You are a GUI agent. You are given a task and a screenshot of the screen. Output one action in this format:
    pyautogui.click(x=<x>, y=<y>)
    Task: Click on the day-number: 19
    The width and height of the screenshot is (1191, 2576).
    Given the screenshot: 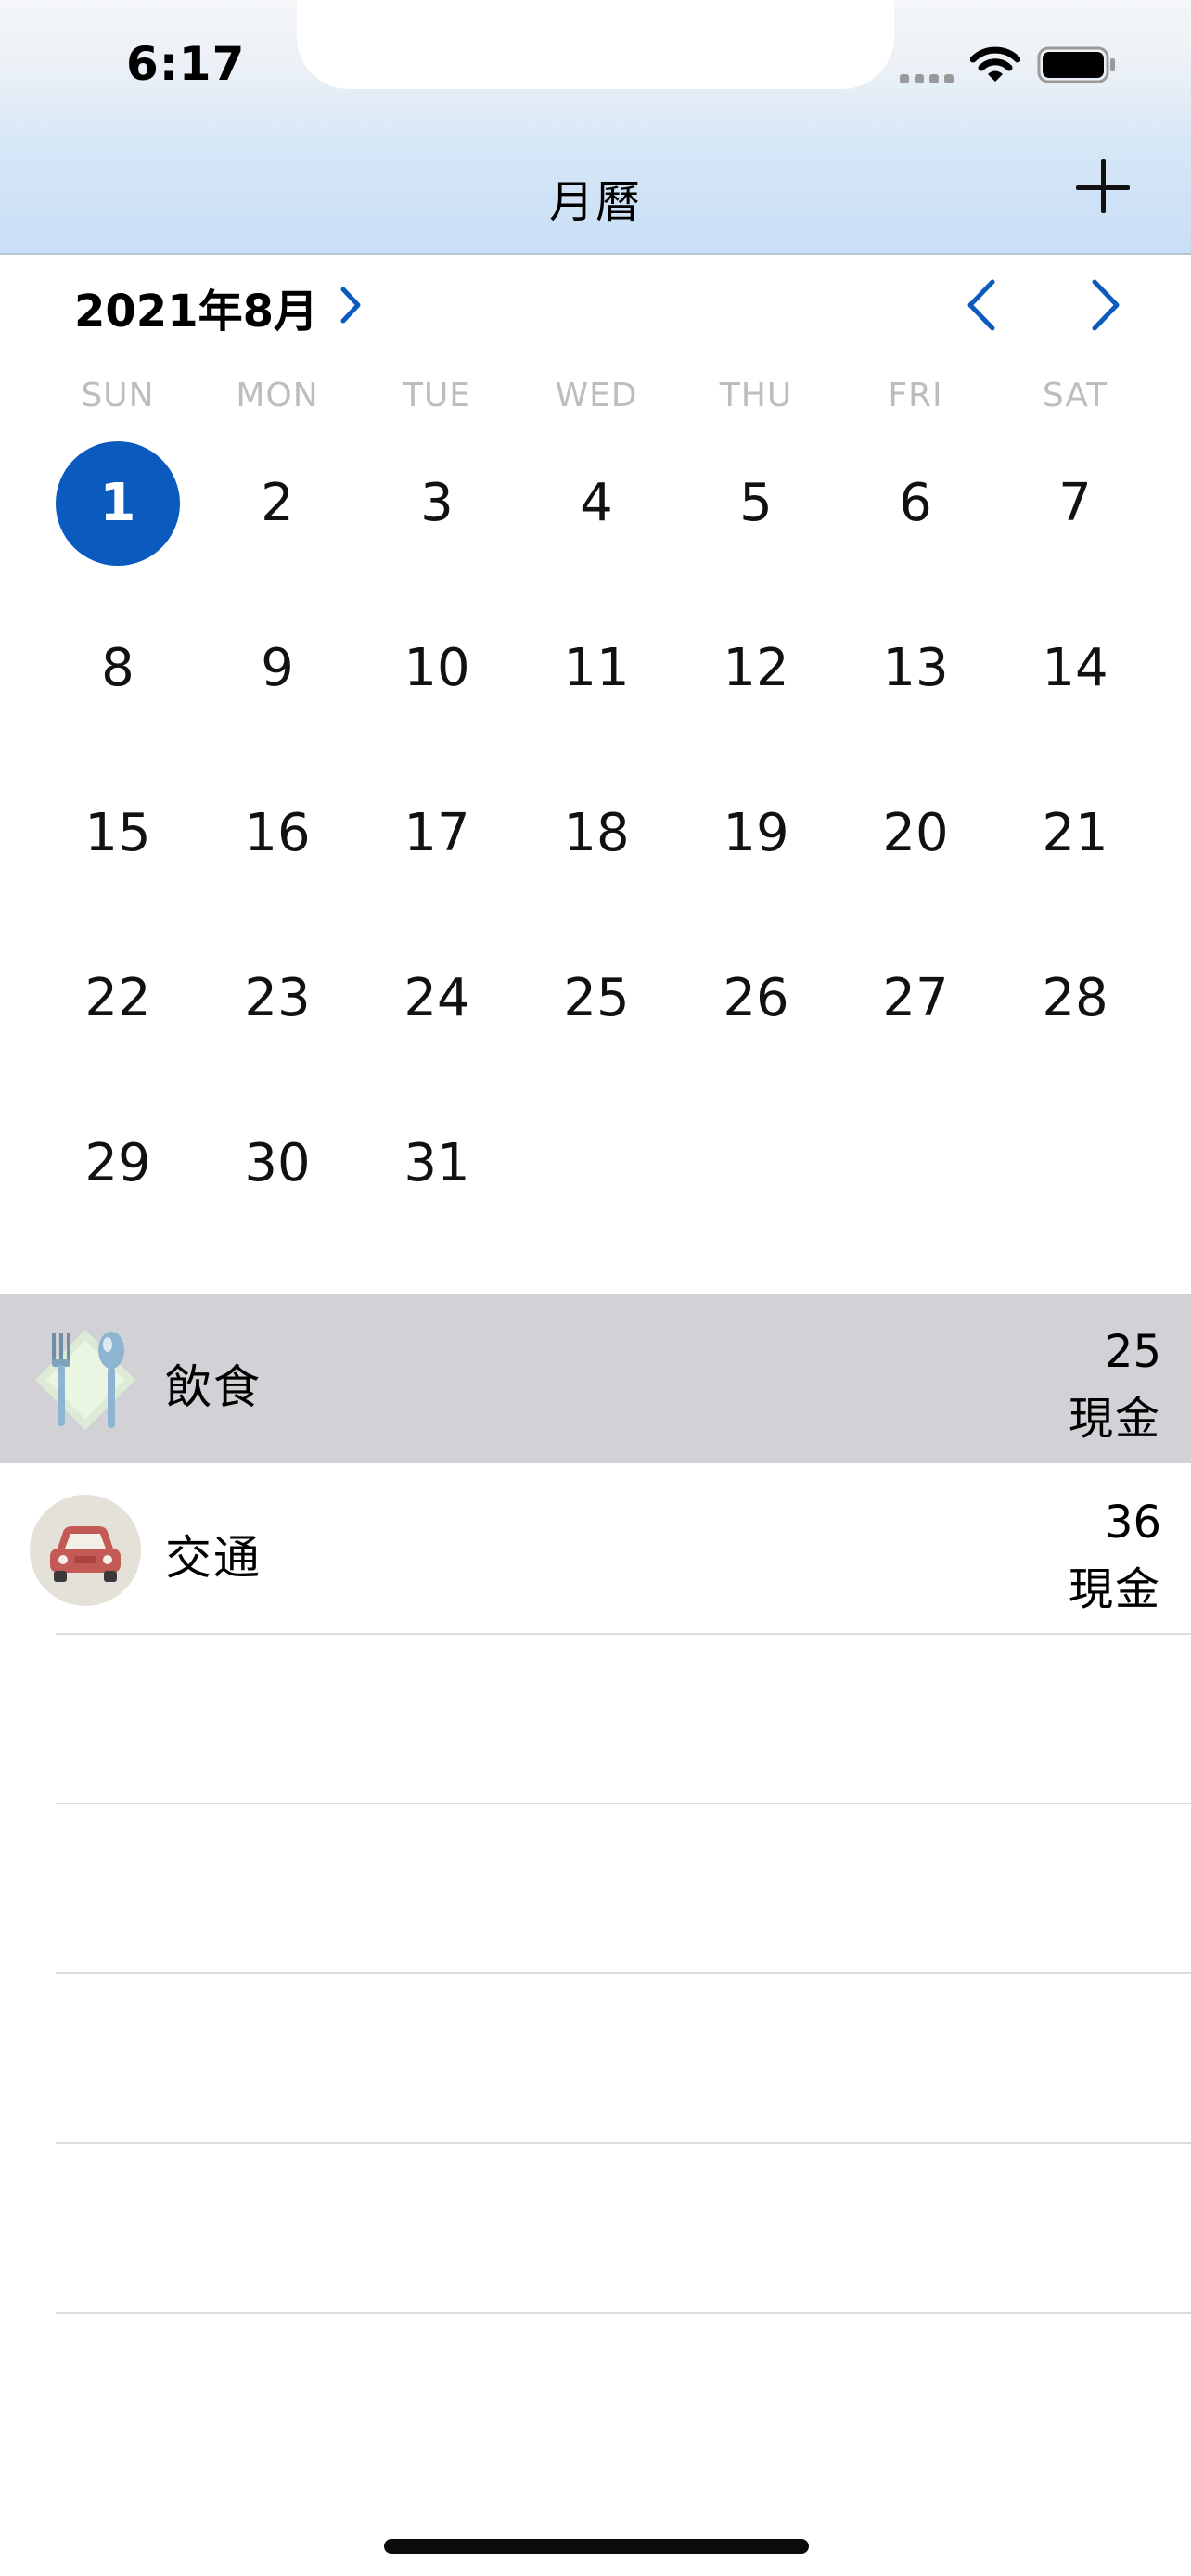 What is the action you would take?
    pyautogui.click(x=756, y=833)
    